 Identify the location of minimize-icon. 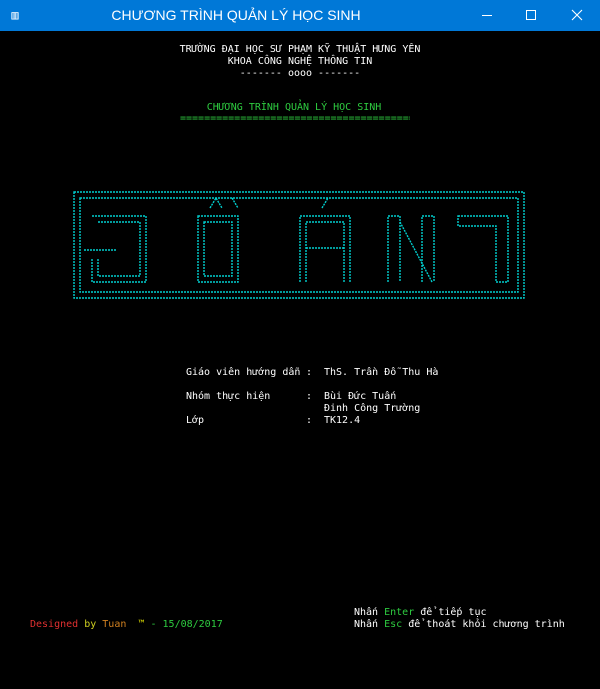
(487, 15).